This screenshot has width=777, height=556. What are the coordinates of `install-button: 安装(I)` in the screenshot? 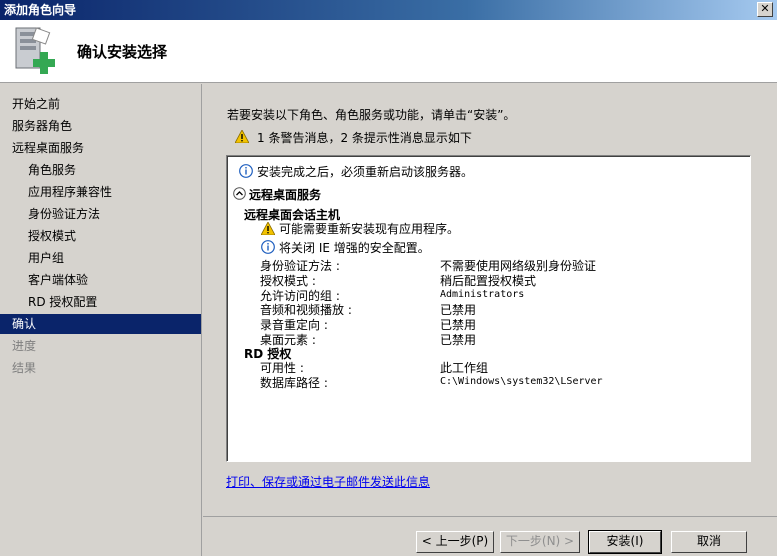 It's located at (625, 542).